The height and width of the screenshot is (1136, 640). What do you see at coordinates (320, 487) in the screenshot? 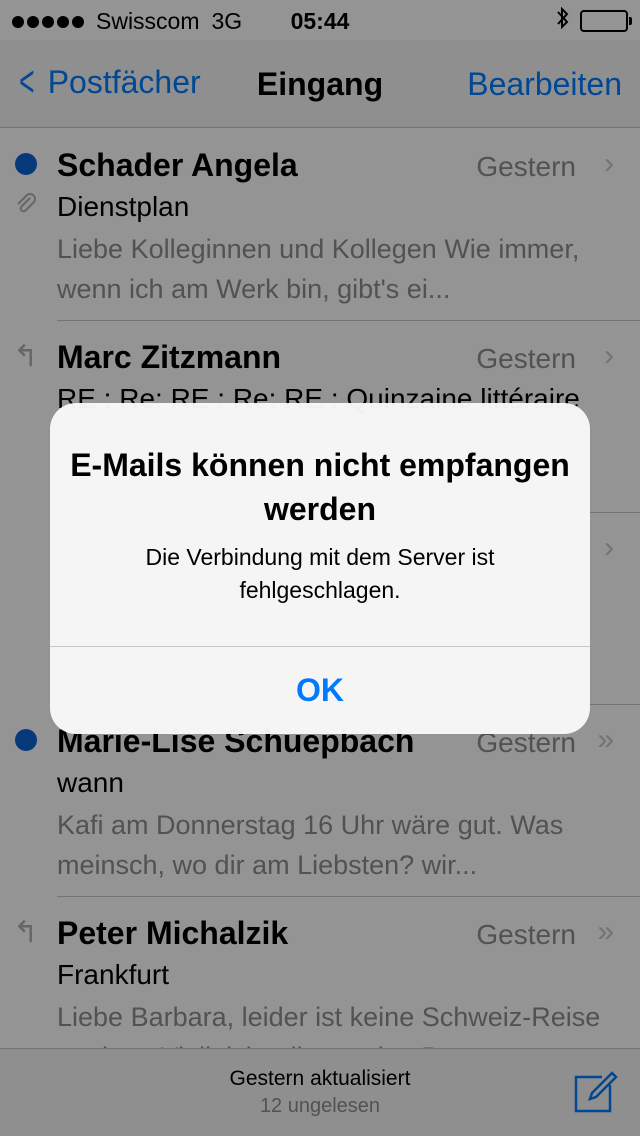
I see `alert-title: E-Mails können nicht empfangen werden` at bounding box center [320, 487].